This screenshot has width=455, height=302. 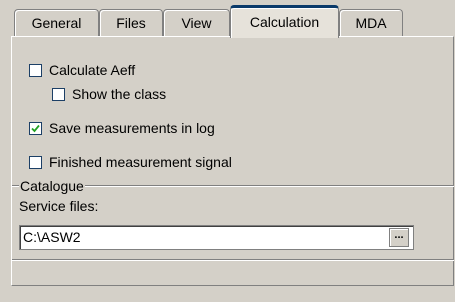 I want to click on finished-signal-label: Finished measurement signal, so click(x=140, y=162).